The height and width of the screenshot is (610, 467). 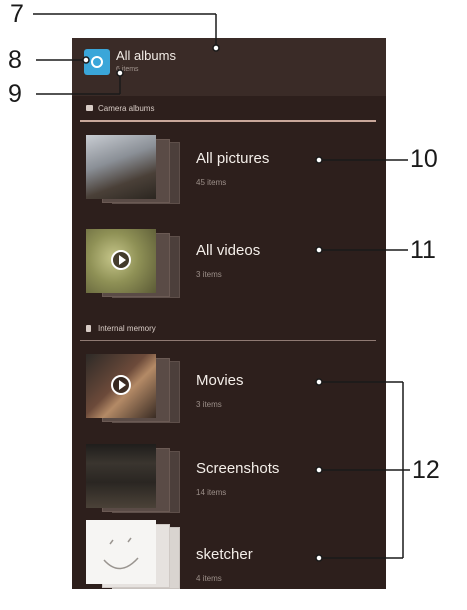 I want to click on callout-7: 7, so click(x=17, y=14).